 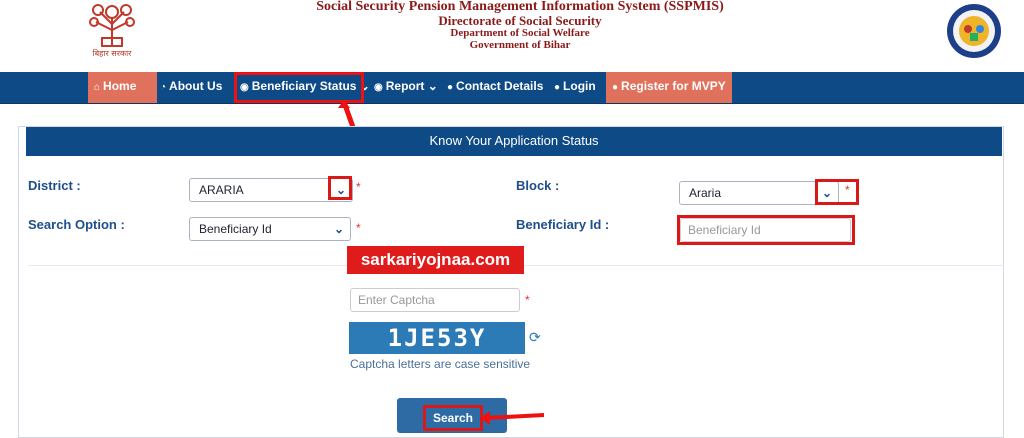 What do you see at coordinates (235, 229) in the screenshot?
I see `search-option-selected-value: Beneficiary Id` at bounding box center [235, 229].